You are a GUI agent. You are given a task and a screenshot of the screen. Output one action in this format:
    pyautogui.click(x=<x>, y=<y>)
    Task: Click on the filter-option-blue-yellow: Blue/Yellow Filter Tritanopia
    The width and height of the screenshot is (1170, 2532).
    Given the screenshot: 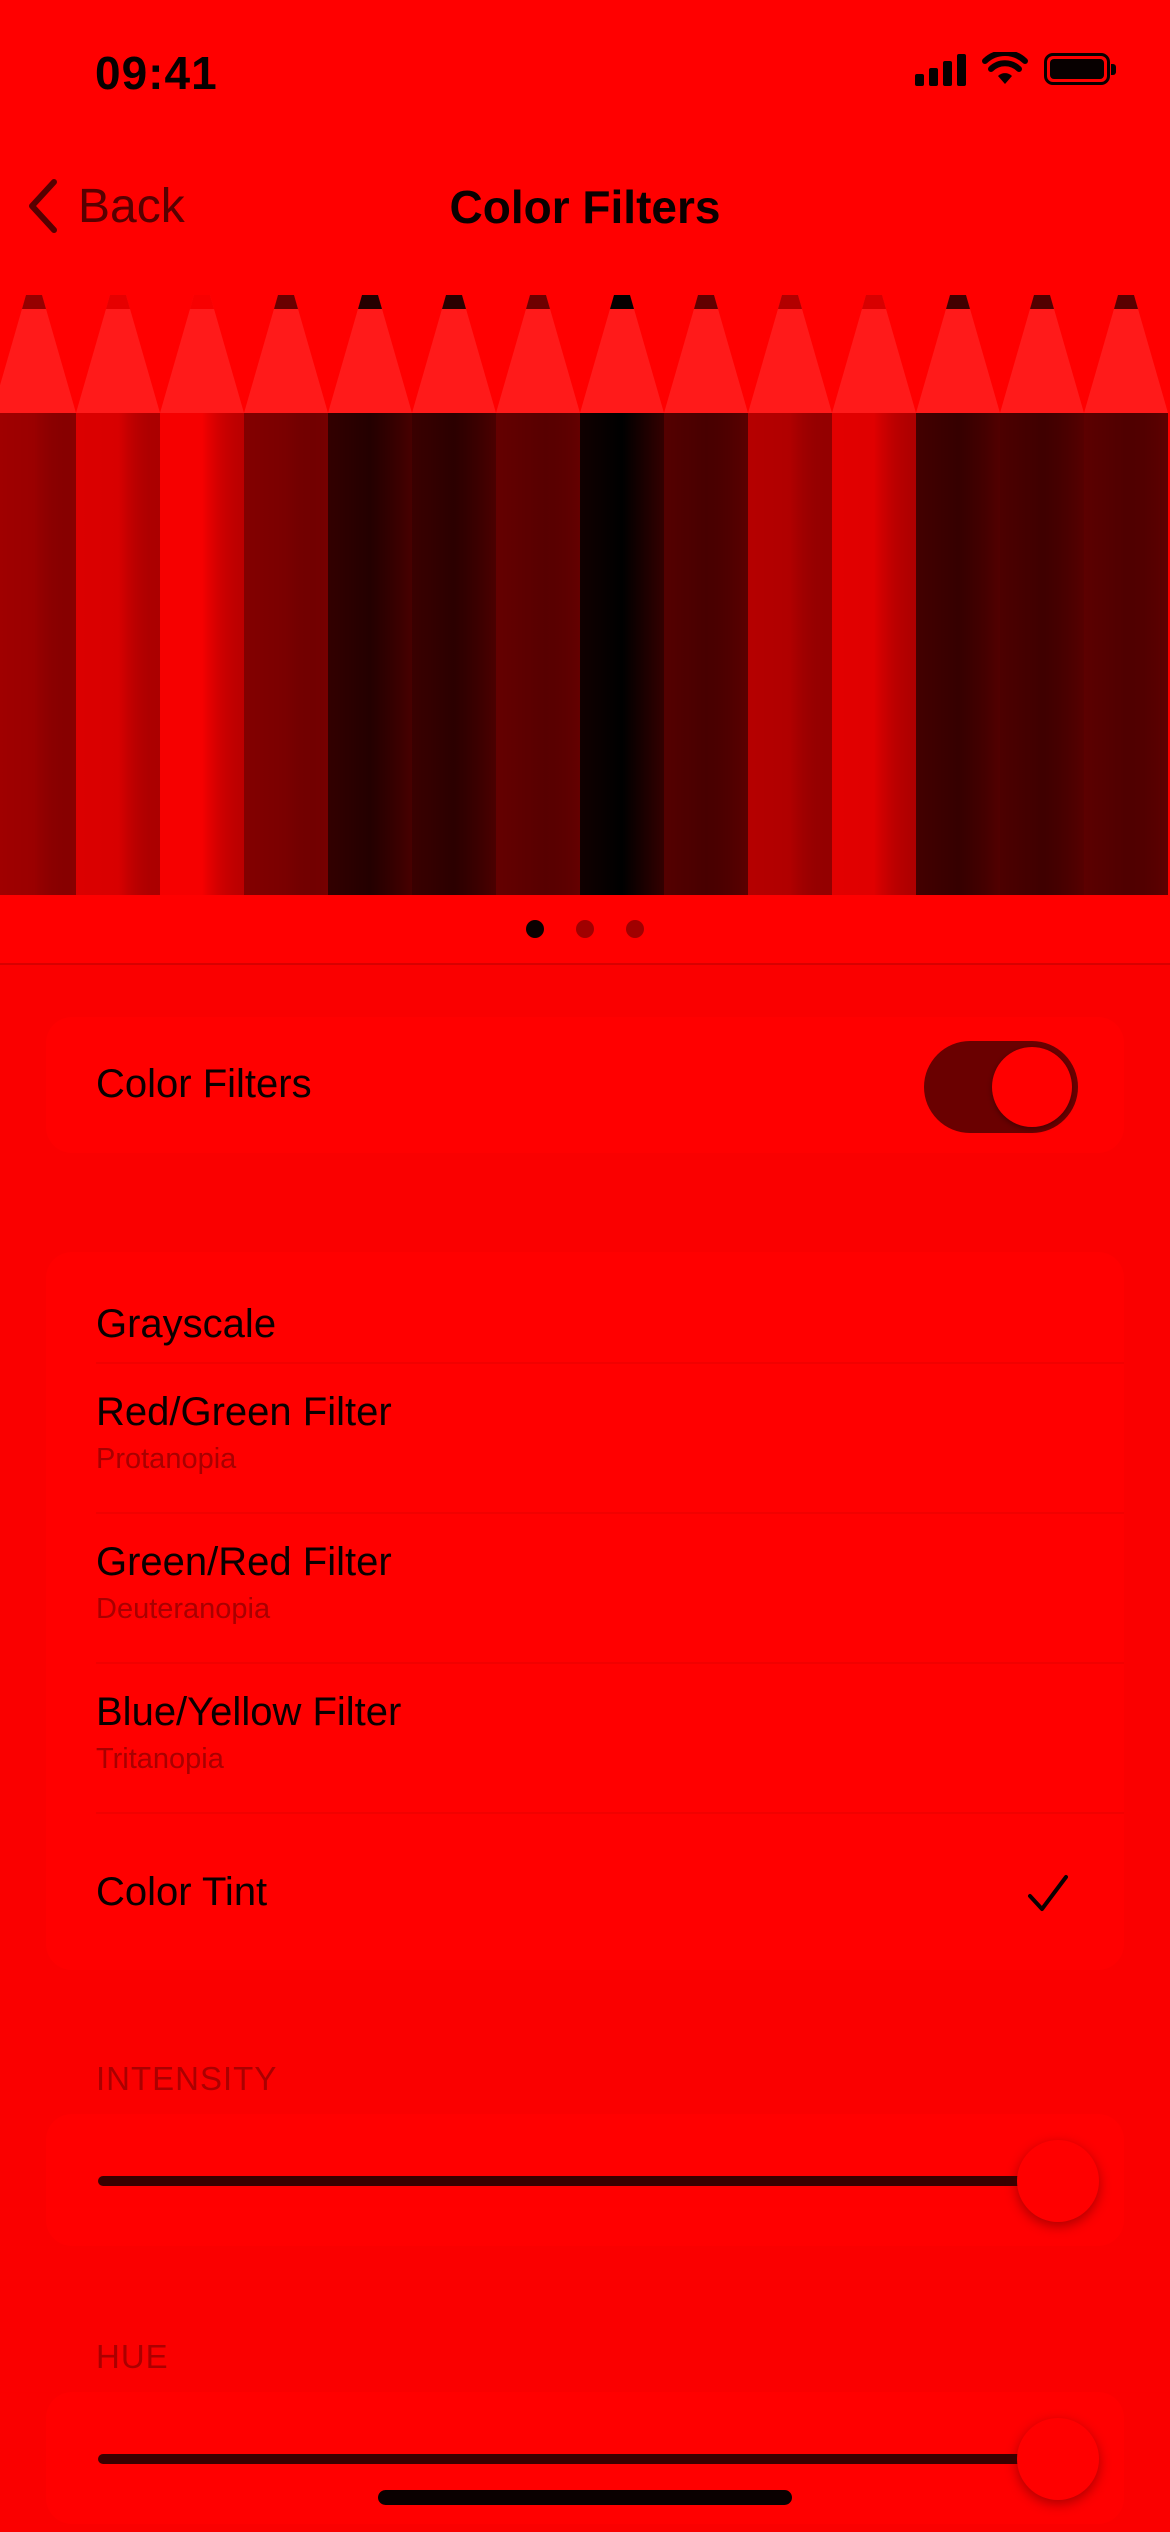 What is the action you would take?
    pyautogui.click(x=585, y=1739)
    